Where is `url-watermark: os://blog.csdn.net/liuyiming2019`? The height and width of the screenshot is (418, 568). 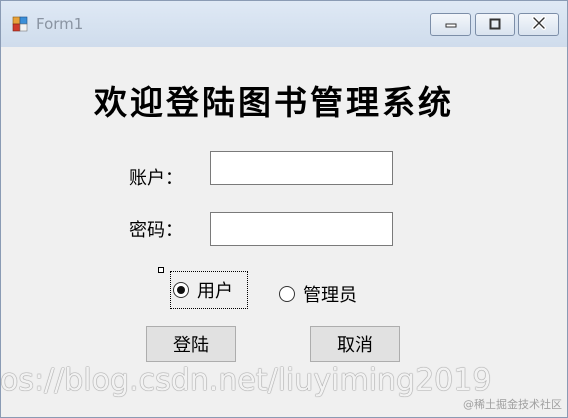 url-watermark: os://blog.csdn.net/liuyiming2019 is located at coordinates (246, 380).